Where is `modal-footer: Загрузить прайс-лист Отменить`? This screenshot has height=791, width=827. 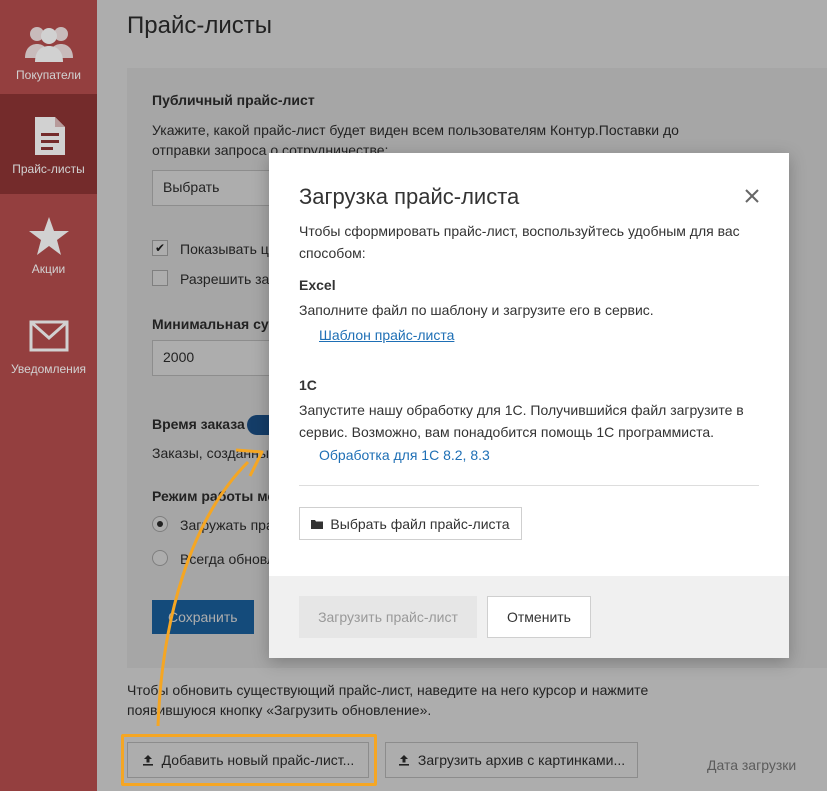 modal-footer: Загрузить прайс-лист Отменить is located at coordinates (529, 617).